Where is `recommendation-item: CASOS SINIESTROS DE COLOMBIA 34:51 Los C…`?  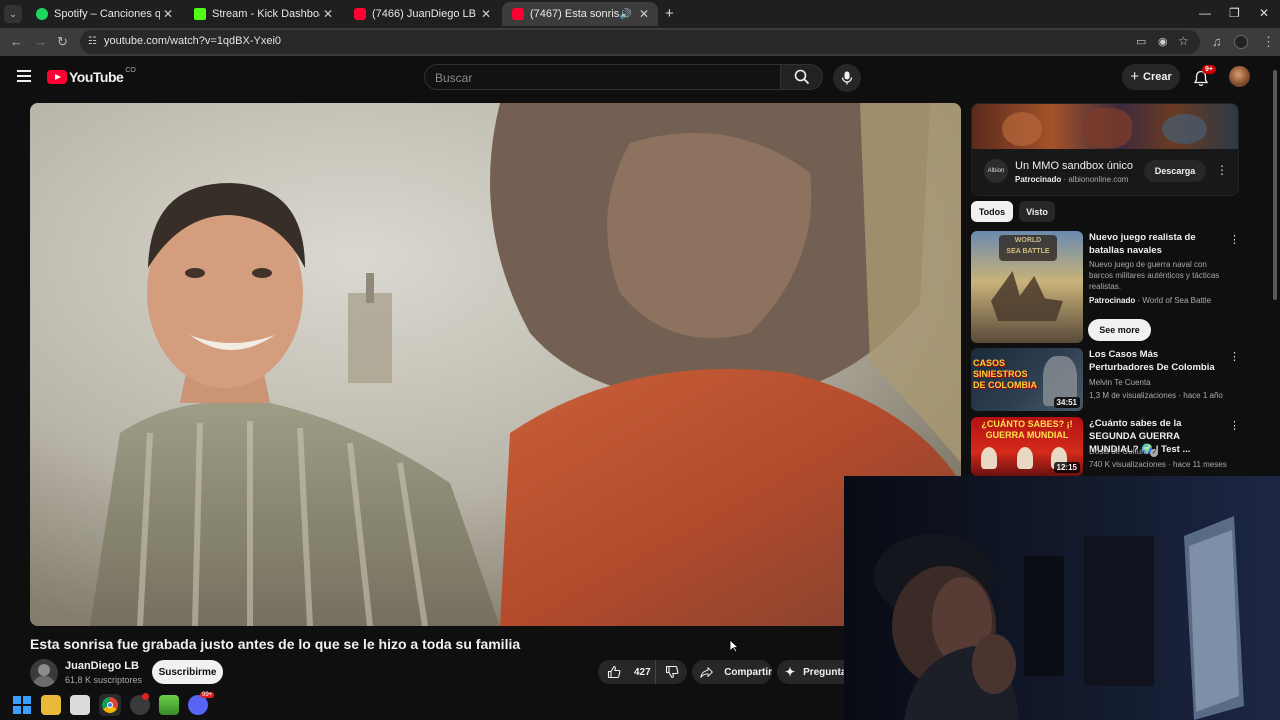
recommendation-item: CASOS SINIESTROS DE COLOMBIA 34:51 Los C… is located at coordinates (1105, 379).